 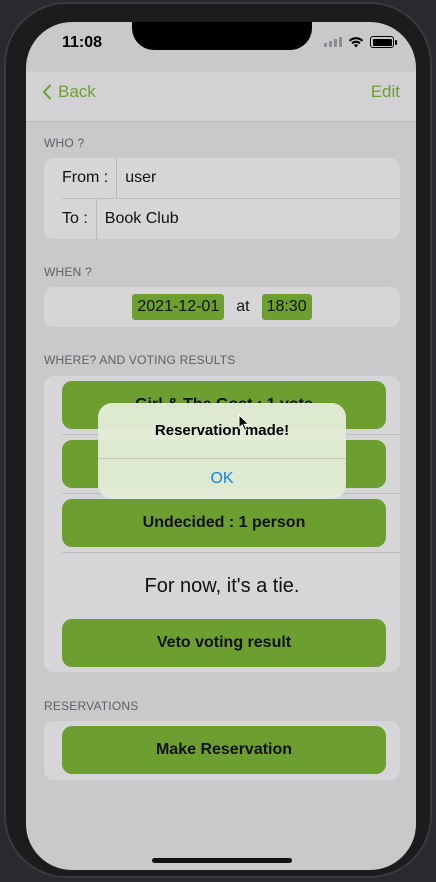 I want to click on edit-button: Edit, so click(x=385, y=92).